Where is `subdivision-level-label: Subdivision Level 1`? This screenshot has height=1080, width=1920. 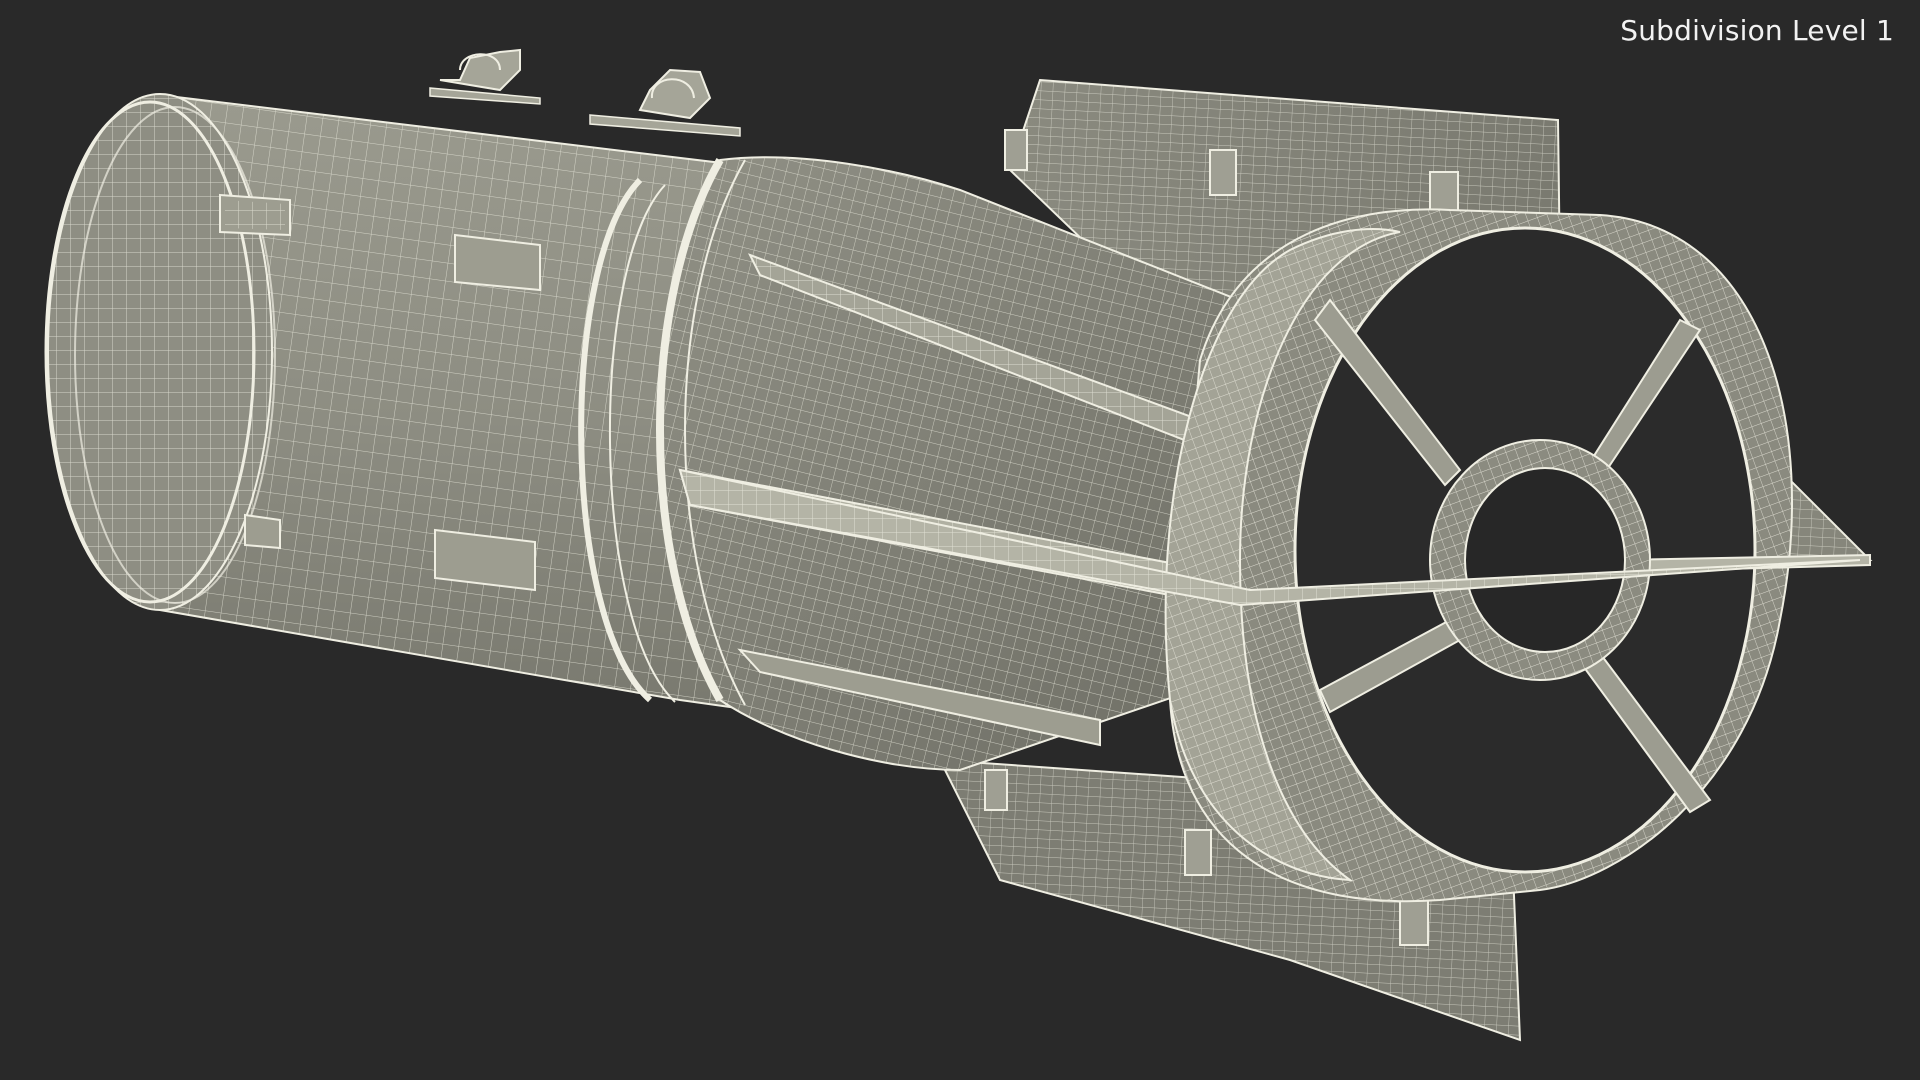
subdivision-level-label: Subdivision Level 1 is located at coordinates (1757, 30).